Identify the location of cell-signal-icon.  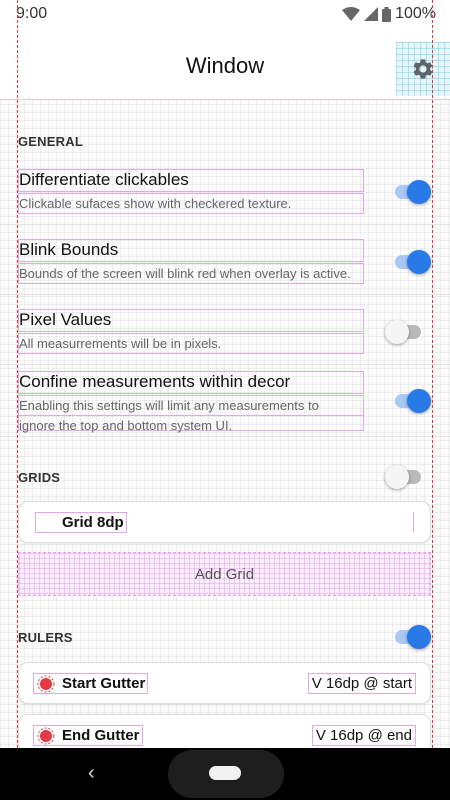
(371, 14).